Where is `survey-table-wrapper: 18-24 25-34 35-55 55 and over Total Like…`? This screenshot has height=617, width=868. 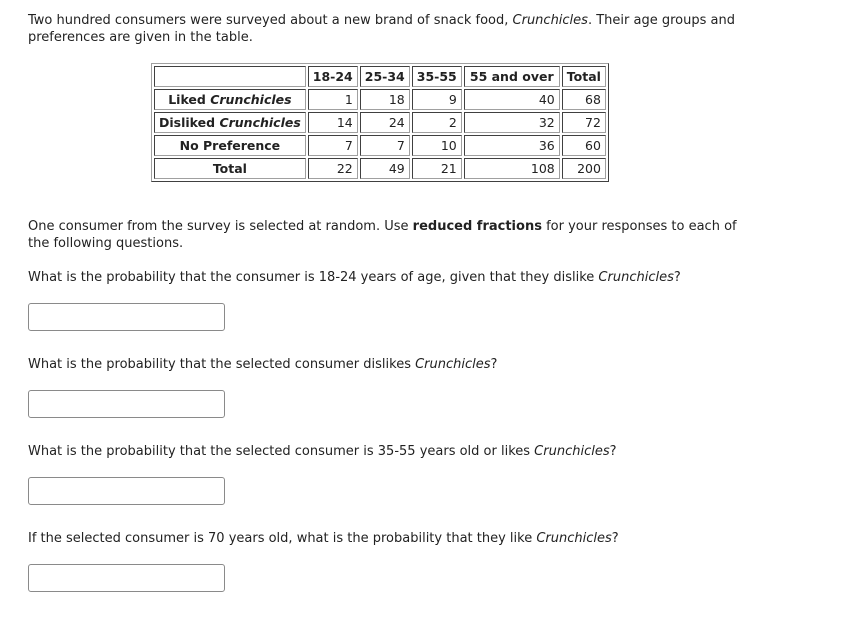
survey-table-wrapper: 18-24 25-34 35-55 55 and over Total Like… is located at coordinates (449, 122).